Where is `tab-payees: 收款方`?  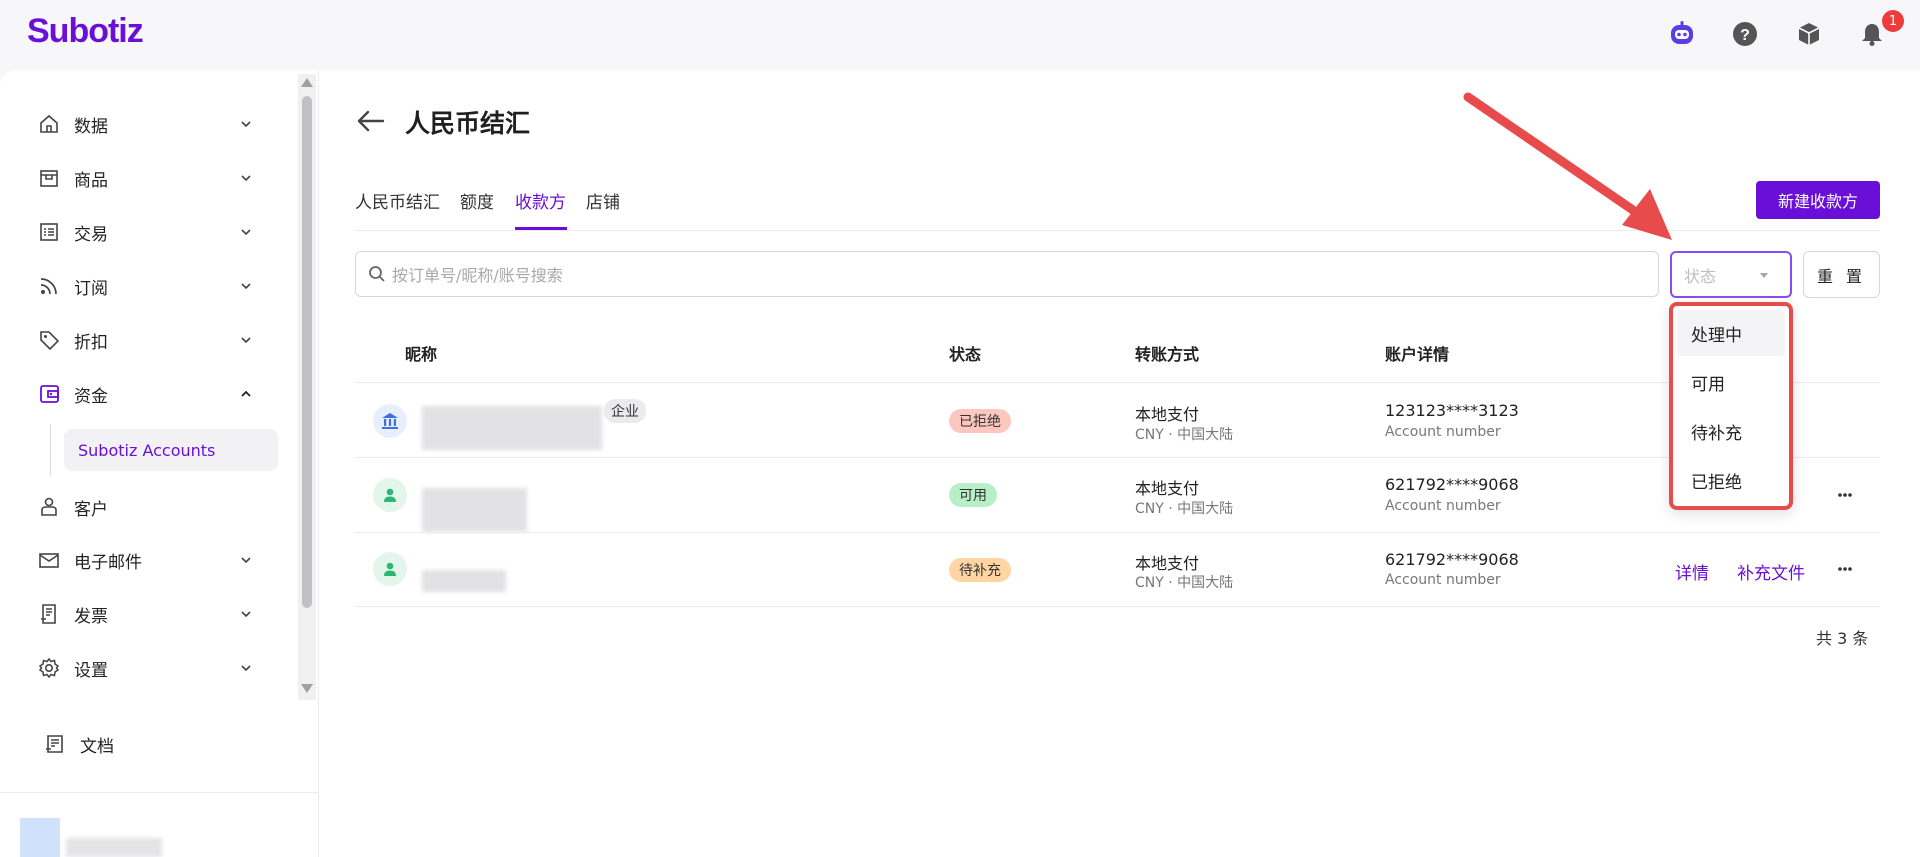 tab-payees: 收款方 is located at coordinates (540, 200).